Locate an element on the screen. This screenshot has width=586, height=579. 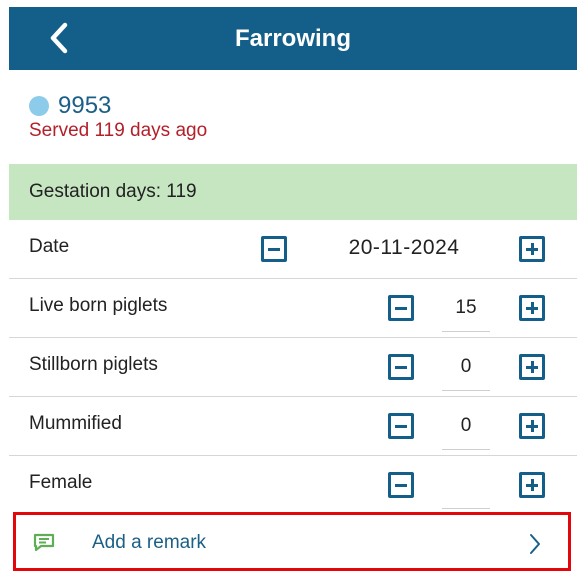
stillborn-row: Stillborn piglets 0 is located at coordinates (293, 367).